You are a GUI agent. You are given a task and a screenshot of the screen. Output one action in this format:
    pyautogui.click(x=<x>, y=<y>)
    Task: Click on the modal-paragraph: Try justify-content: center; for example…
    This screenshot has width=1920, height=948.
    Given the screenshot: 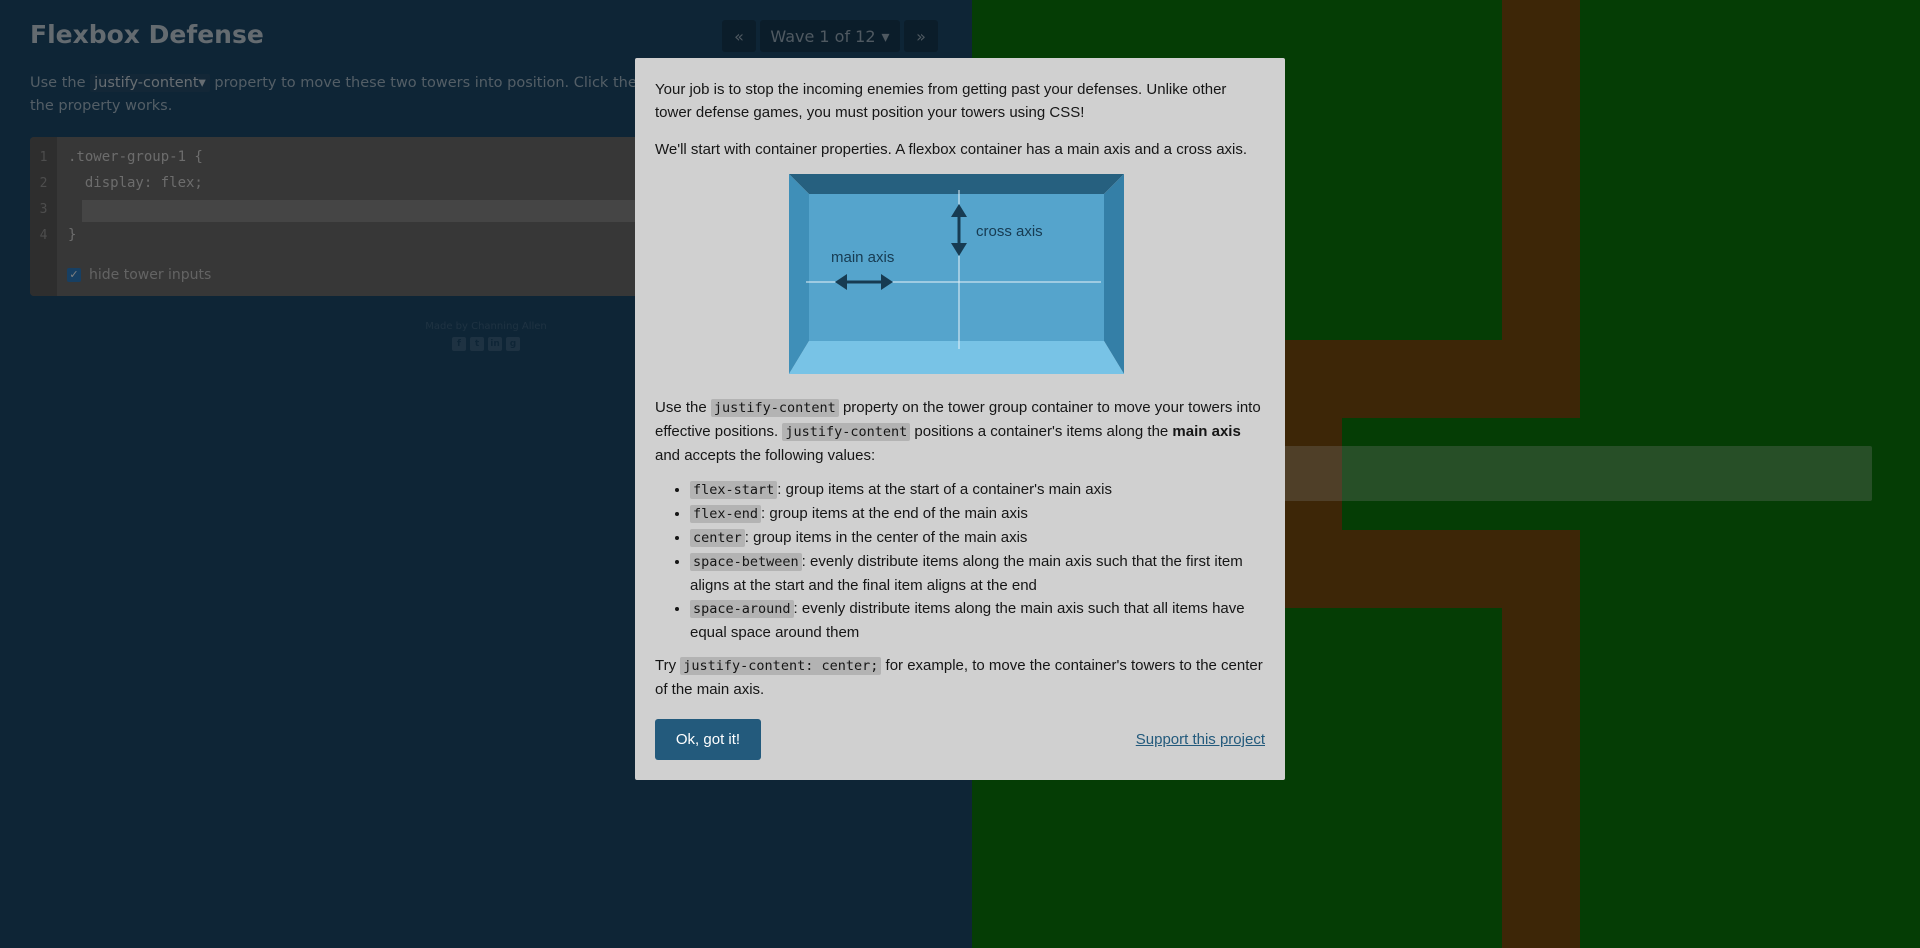 What is the action you would take?
    pyautogui.click(x=961, y=677)
    